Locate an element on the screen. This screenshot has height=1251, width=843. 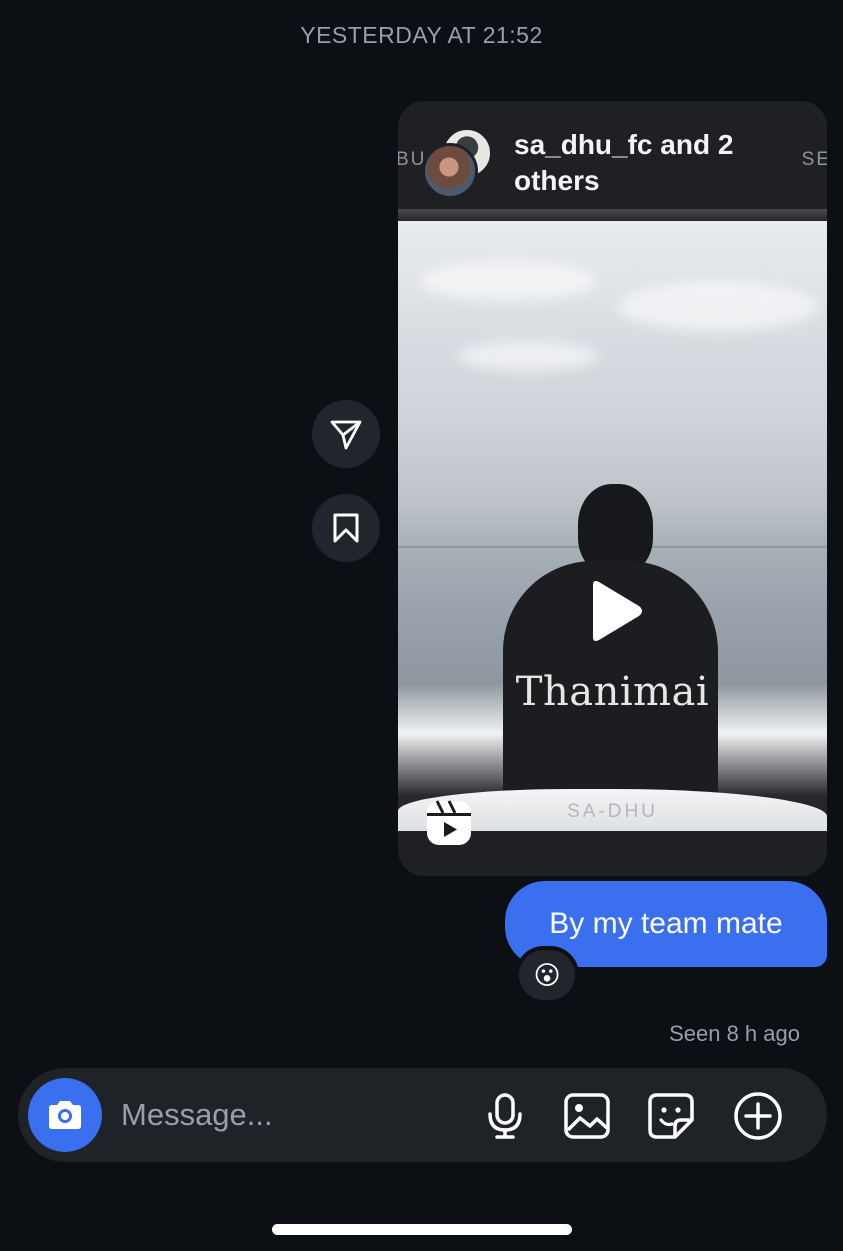
save-button is located at coordinates (346, 528).